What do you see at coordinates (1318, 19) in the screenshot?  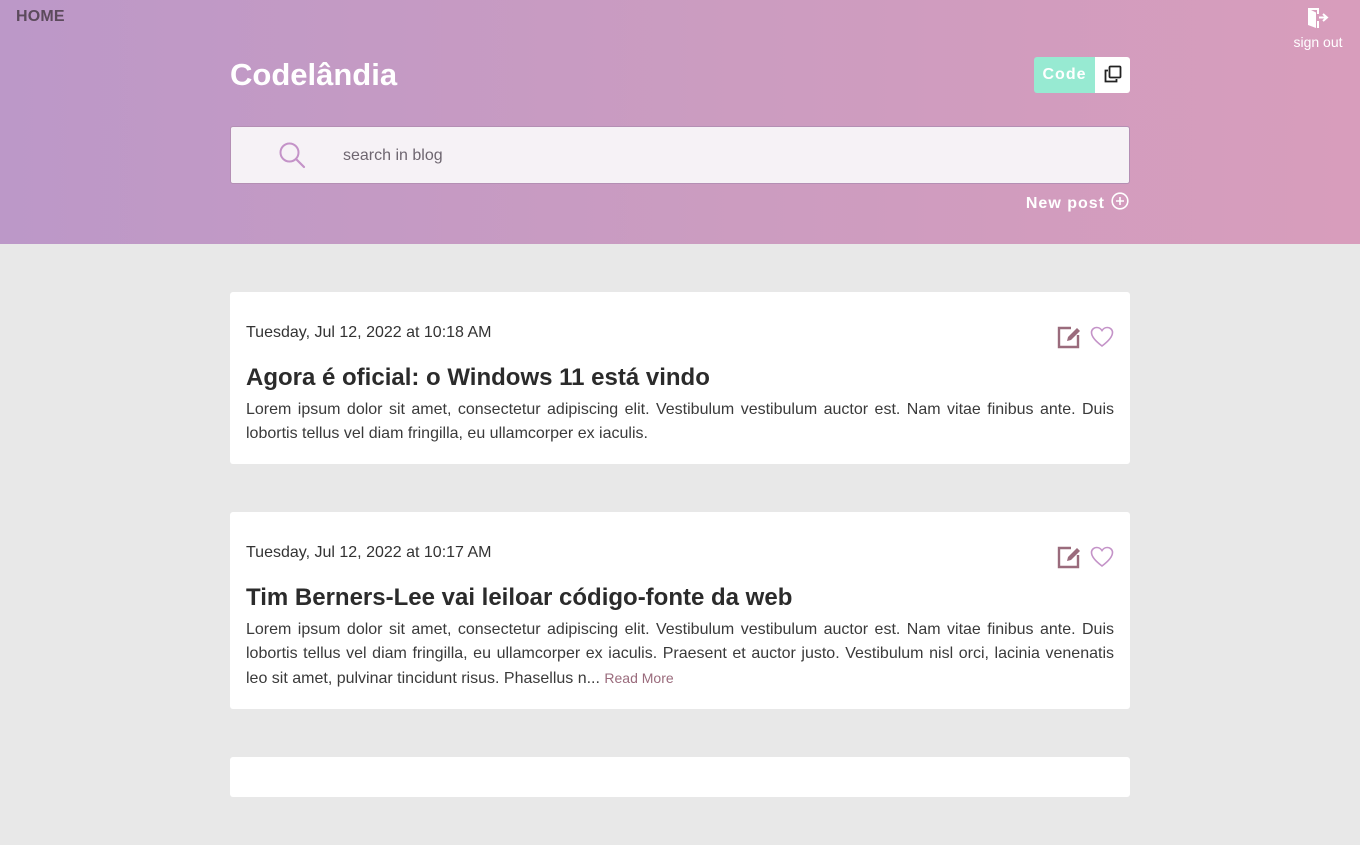 I see `exit-door-icon` at bounding box center [1318, 19].